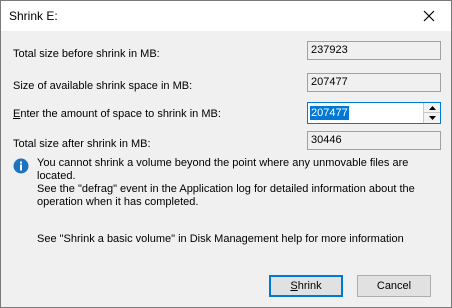 This screenshot has width=452, height=308. Describe the element at coordinates (309, 286) in the screenshot. I see `shrink-button-label: hrink` at that location.